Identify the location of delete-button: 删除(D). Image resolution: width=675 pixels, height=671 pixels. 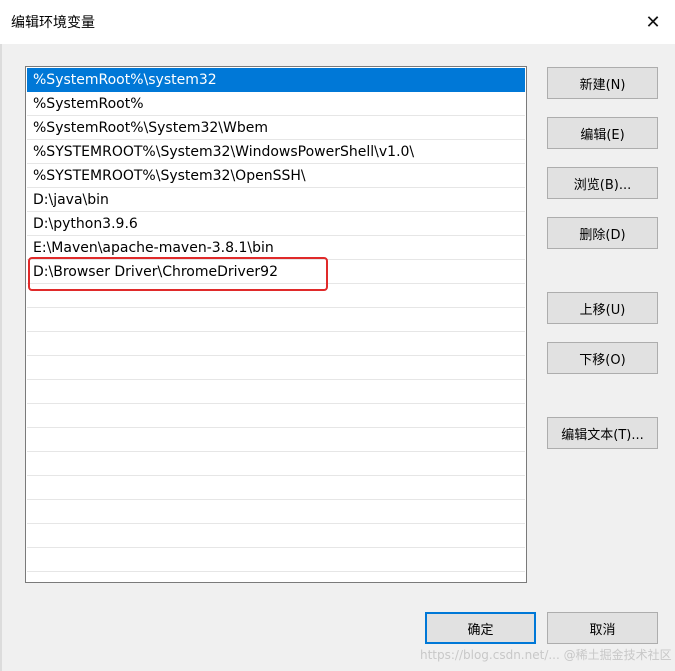
(602, 233).